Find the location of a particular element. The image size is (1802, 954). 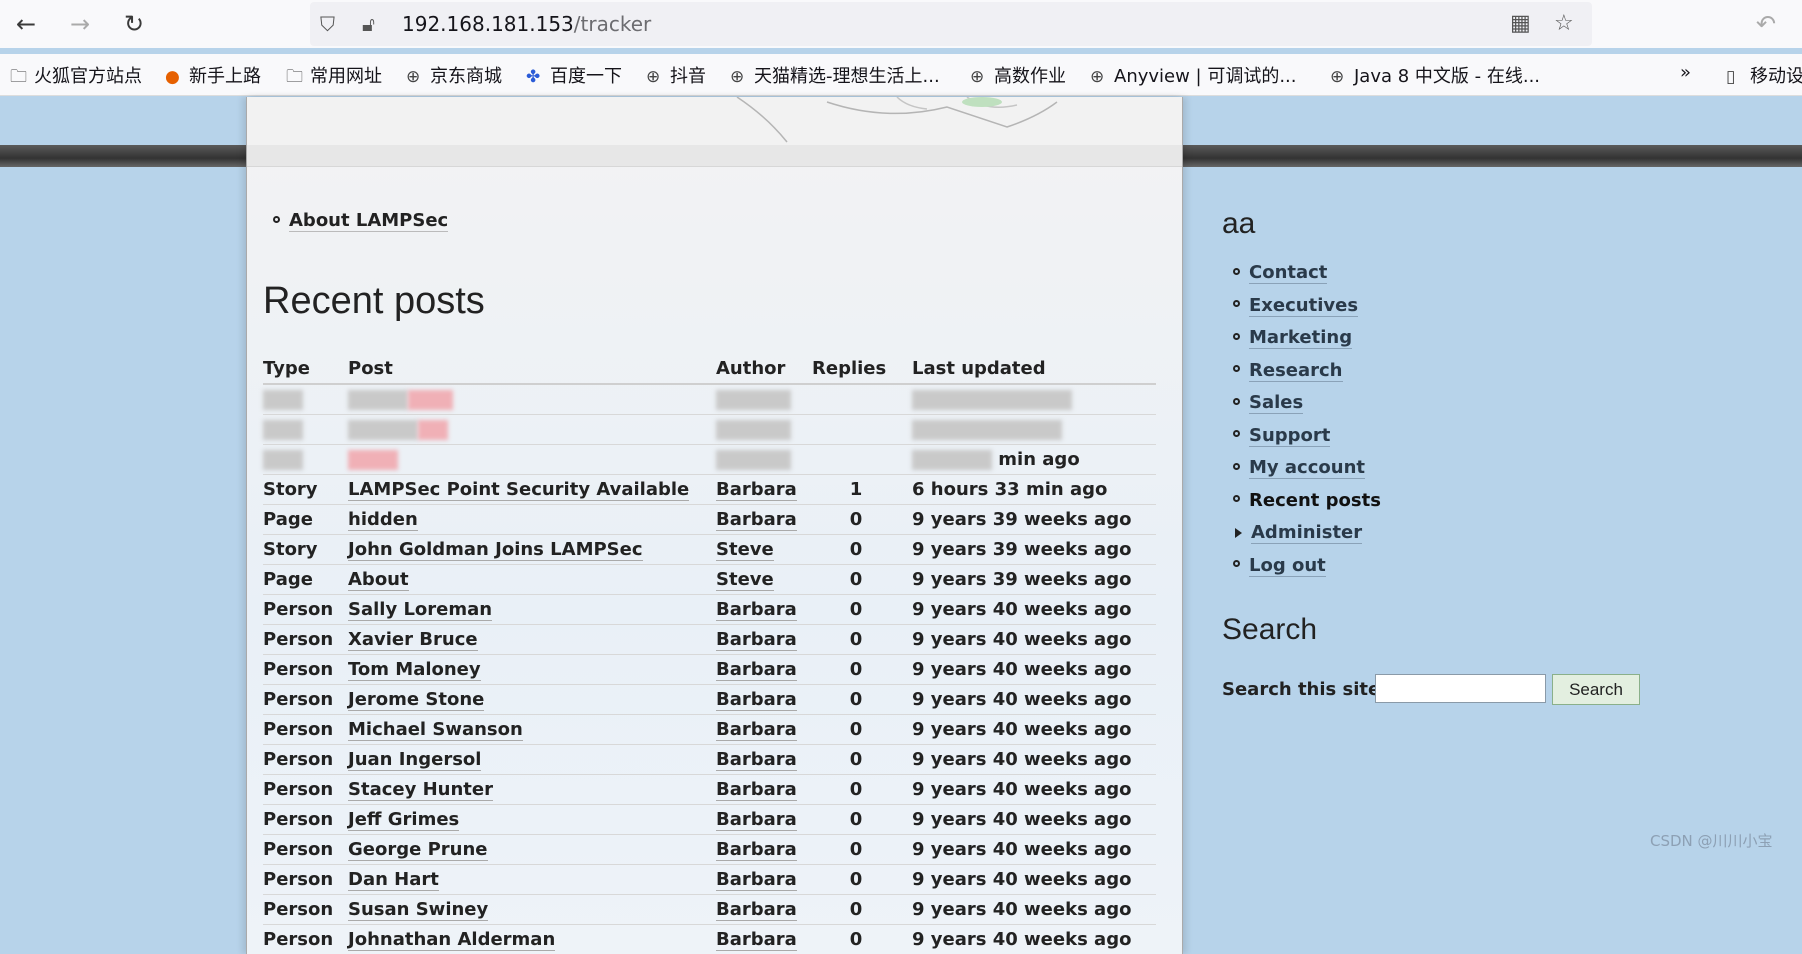

forward-arrow-icon: → is located at coordinates (80, 24).